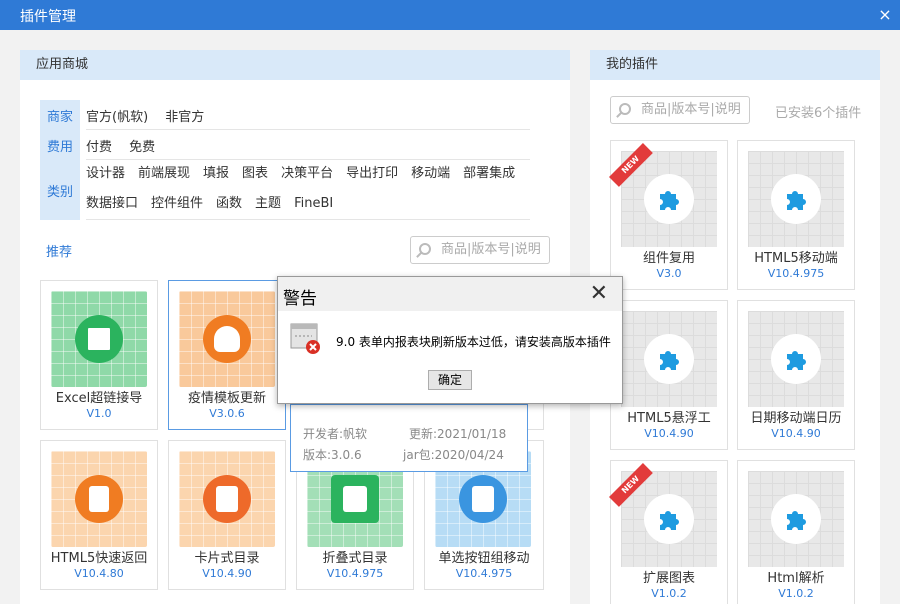 The image size is (900, 604). I want to click on plugin-name: 折叠式目录, so click(355, 558).